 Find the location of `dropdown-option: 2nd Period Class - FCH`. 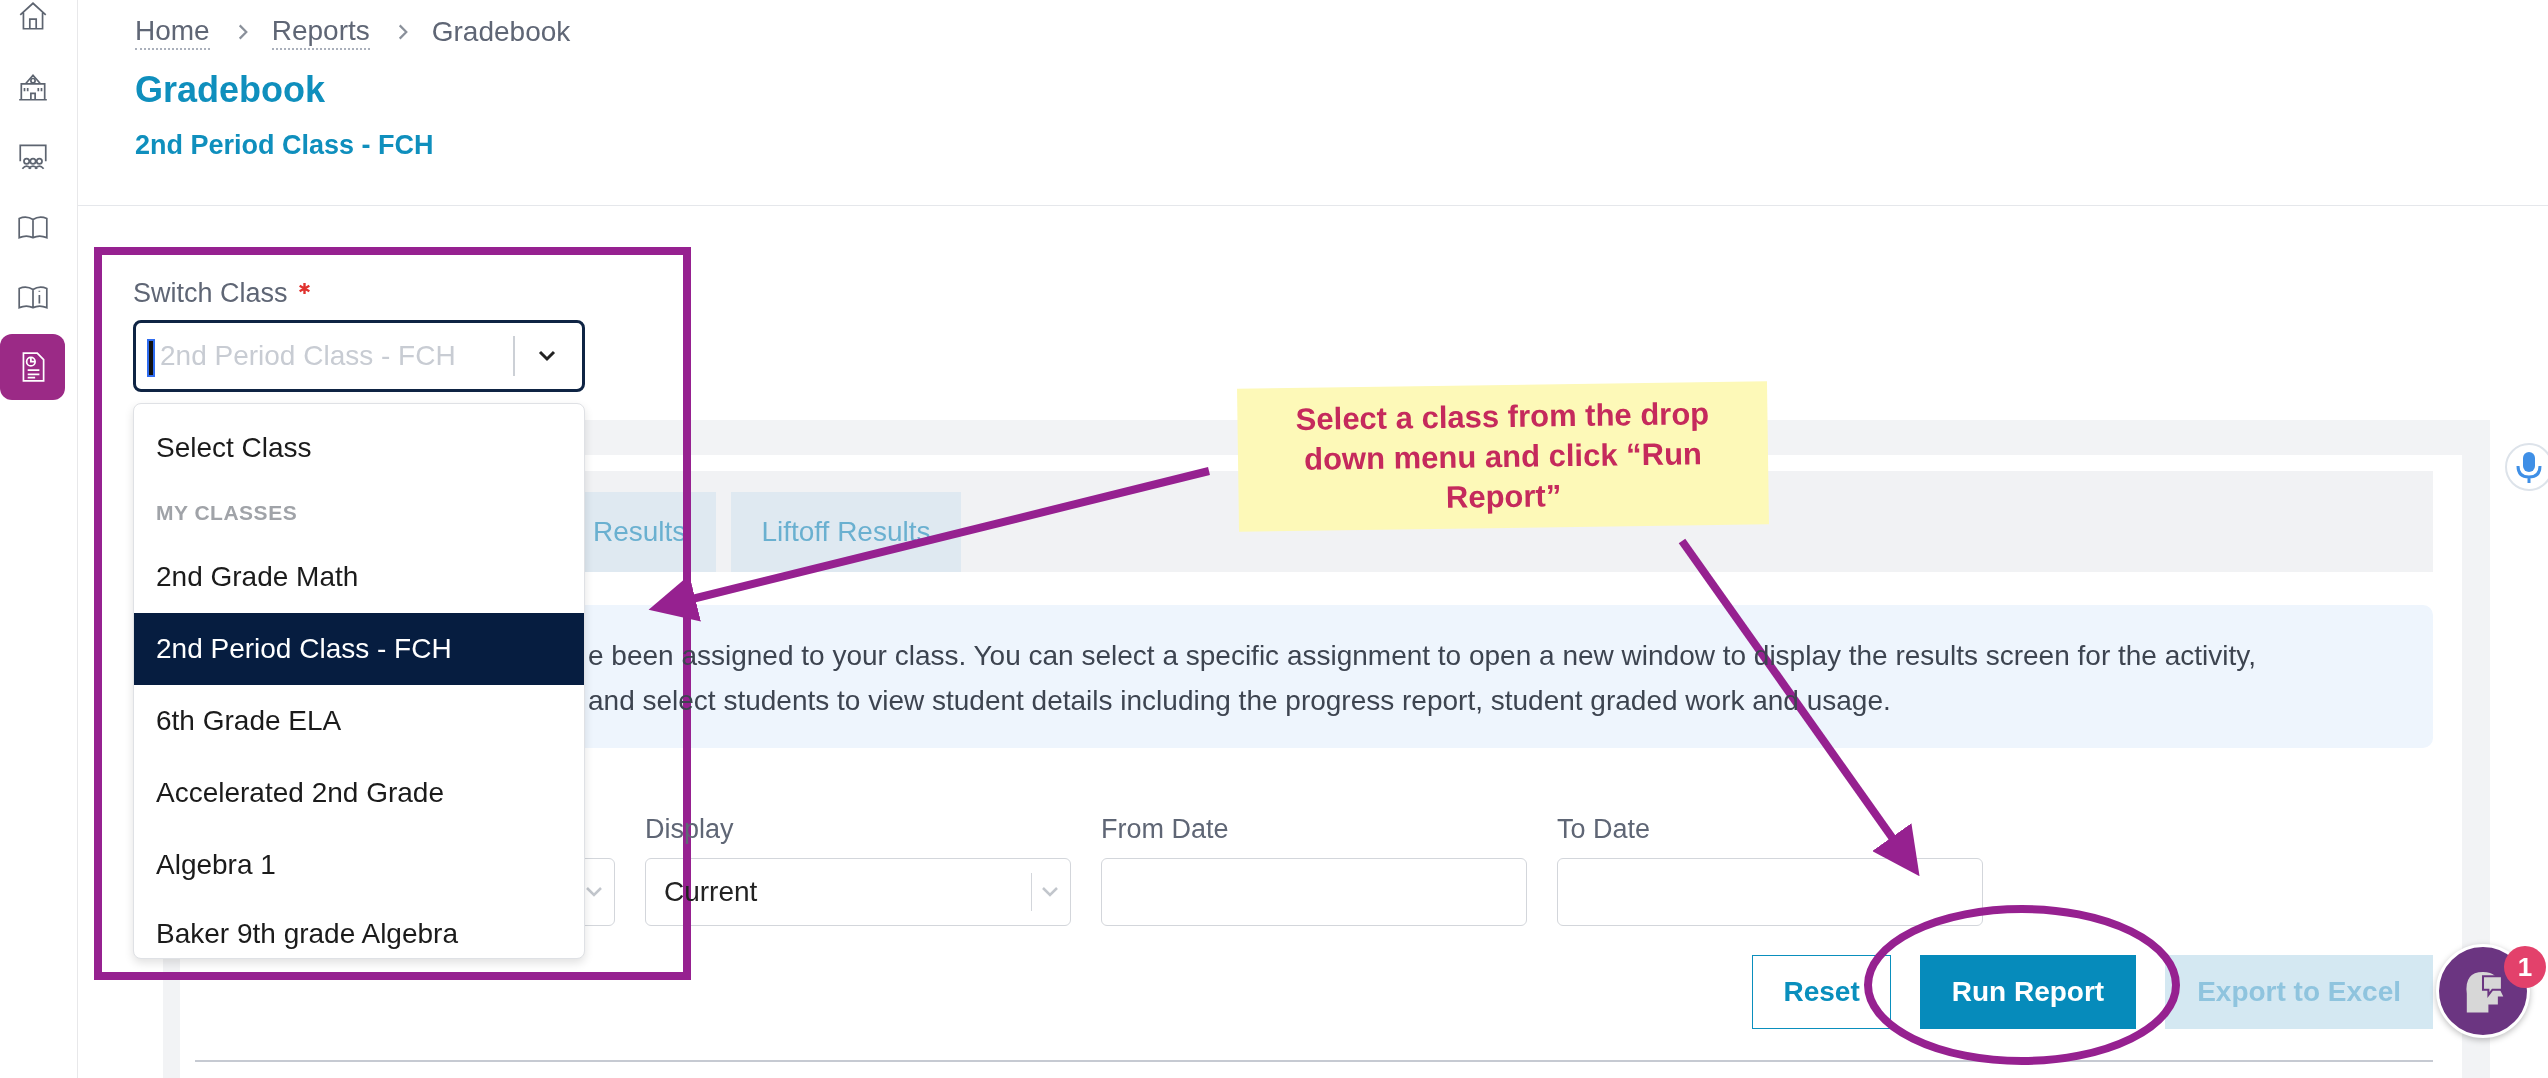

dropdown-option: 2nd Period Class - FCH is located at coordinates (359, 649).